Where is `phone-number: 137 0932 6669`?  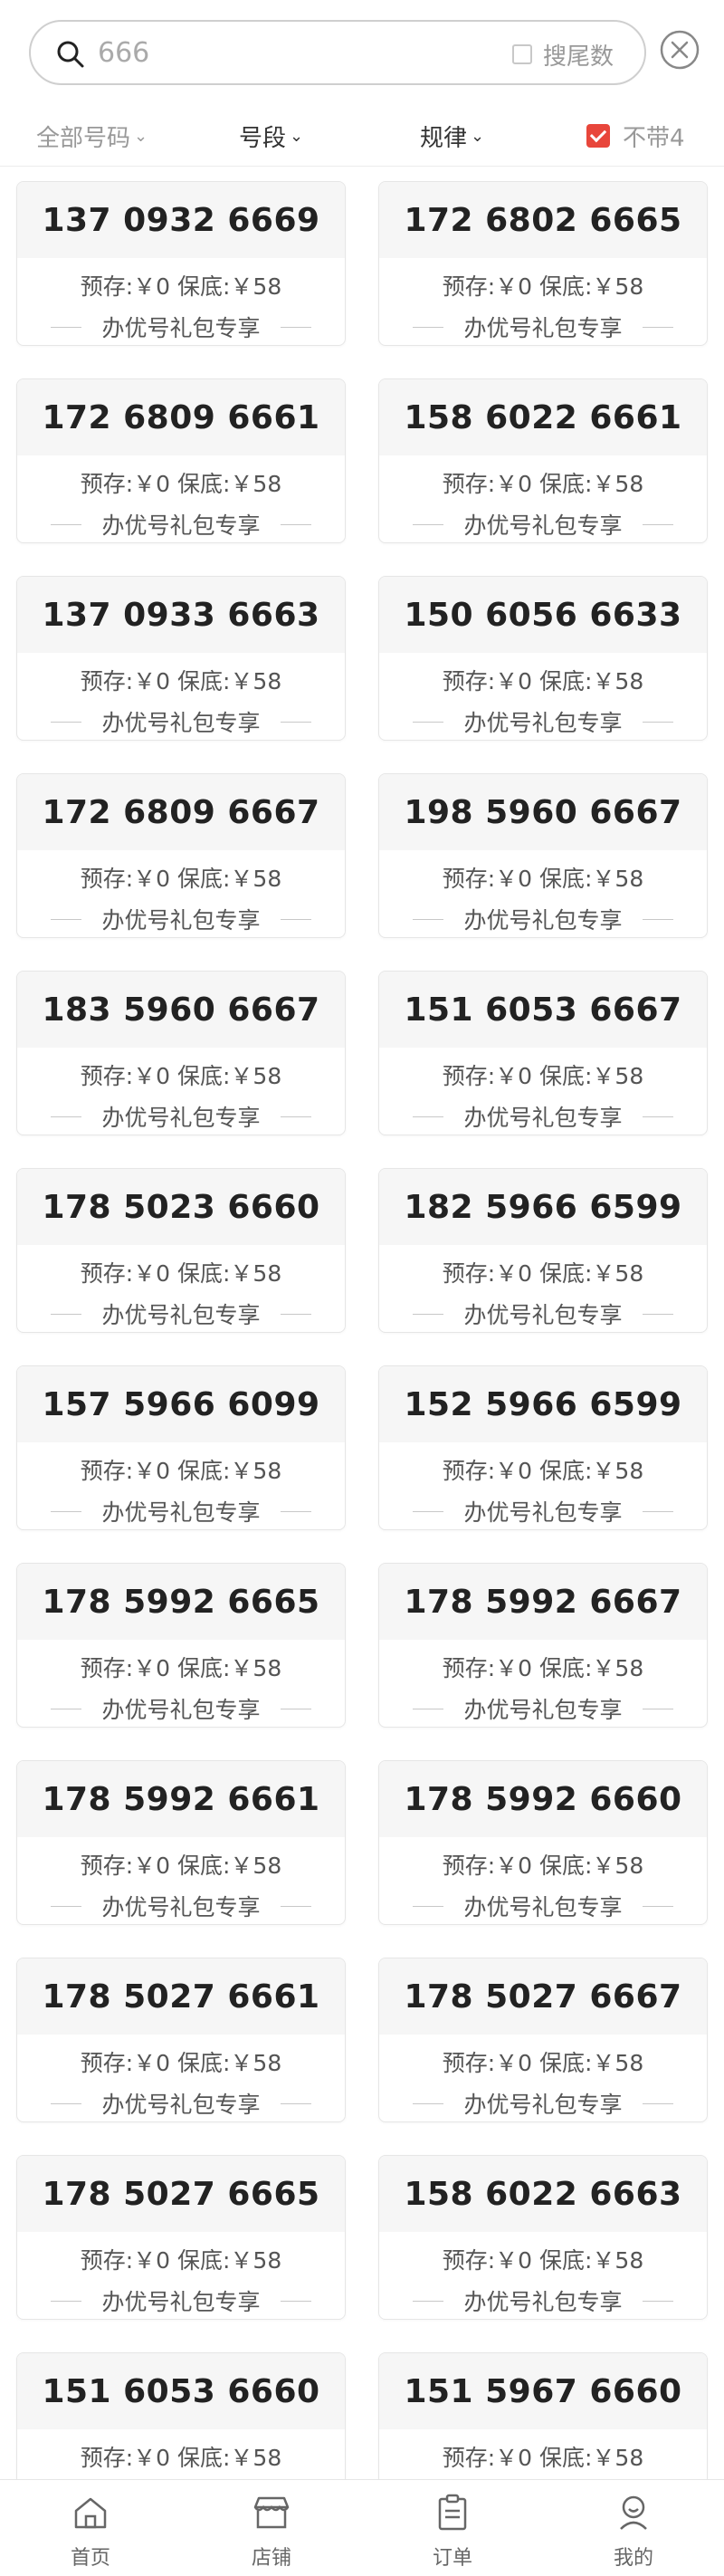
phone-number: 137 0932 6669 is located at coordinates (181, 220).